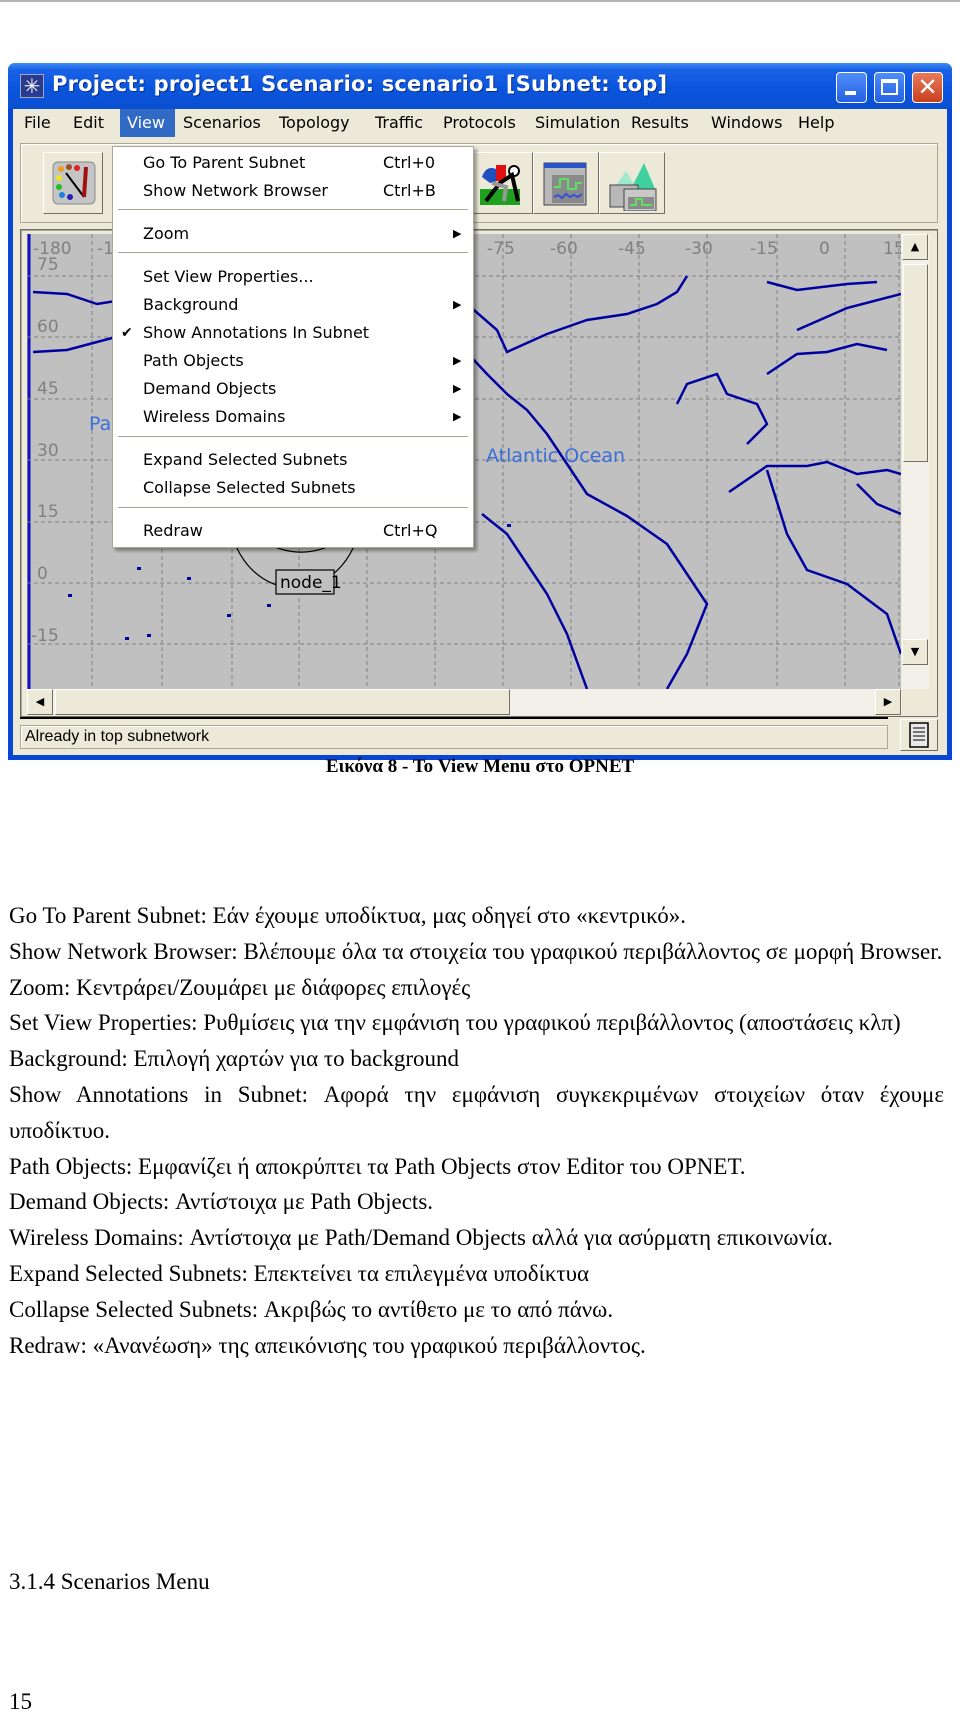  I want to click on vertical-scrollbar: ▲ ▼, so click(915, 461).